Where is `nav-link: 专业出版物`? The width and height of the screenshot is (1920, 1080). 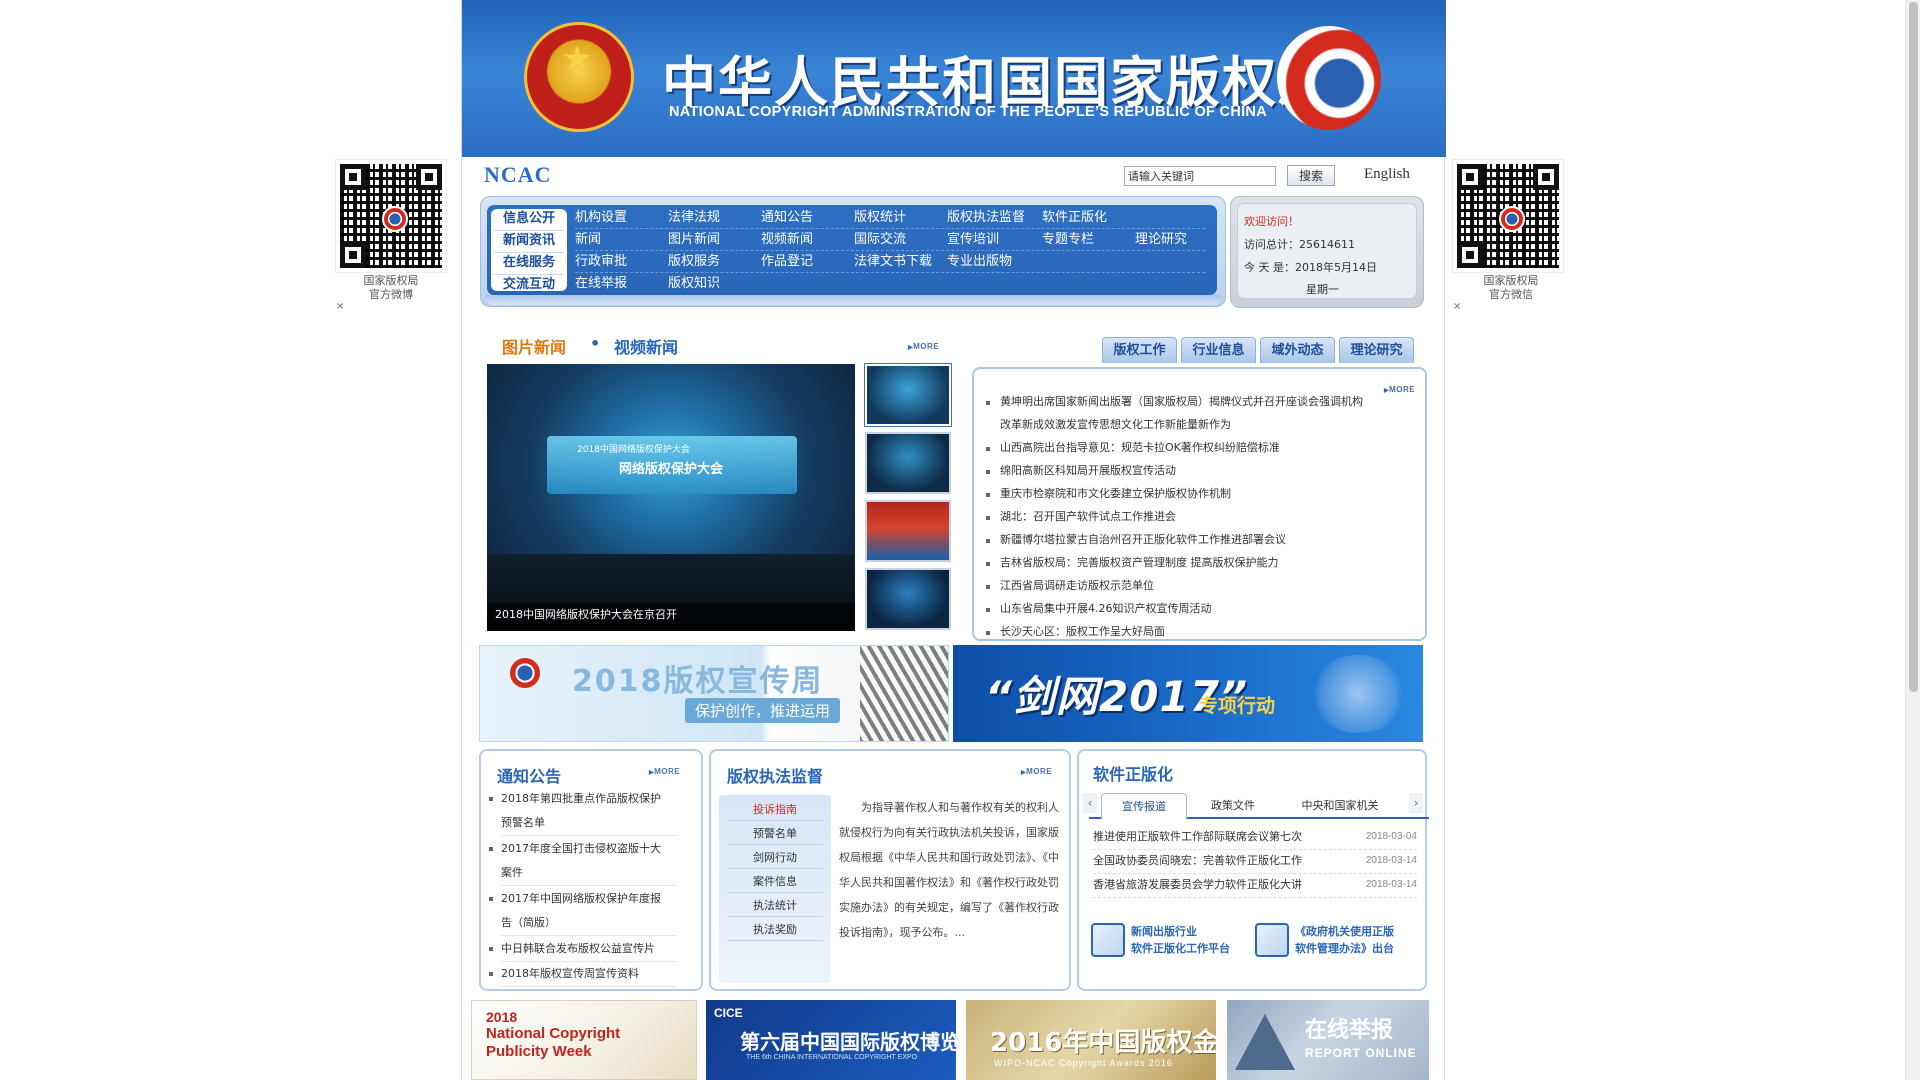
nav-link: 专业出版物 is located at coordinates (979, 262).